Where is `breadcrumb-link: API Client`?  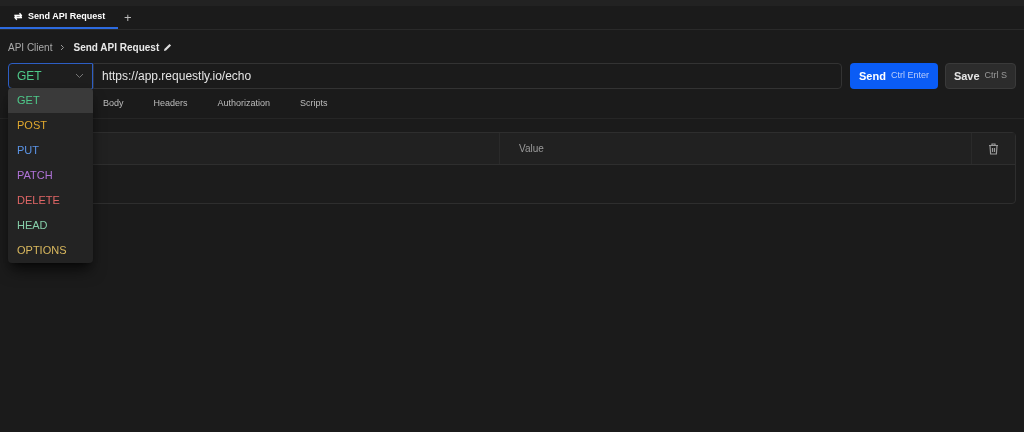
breadcrumb-link: API Client is located at coordinates (30, 47).